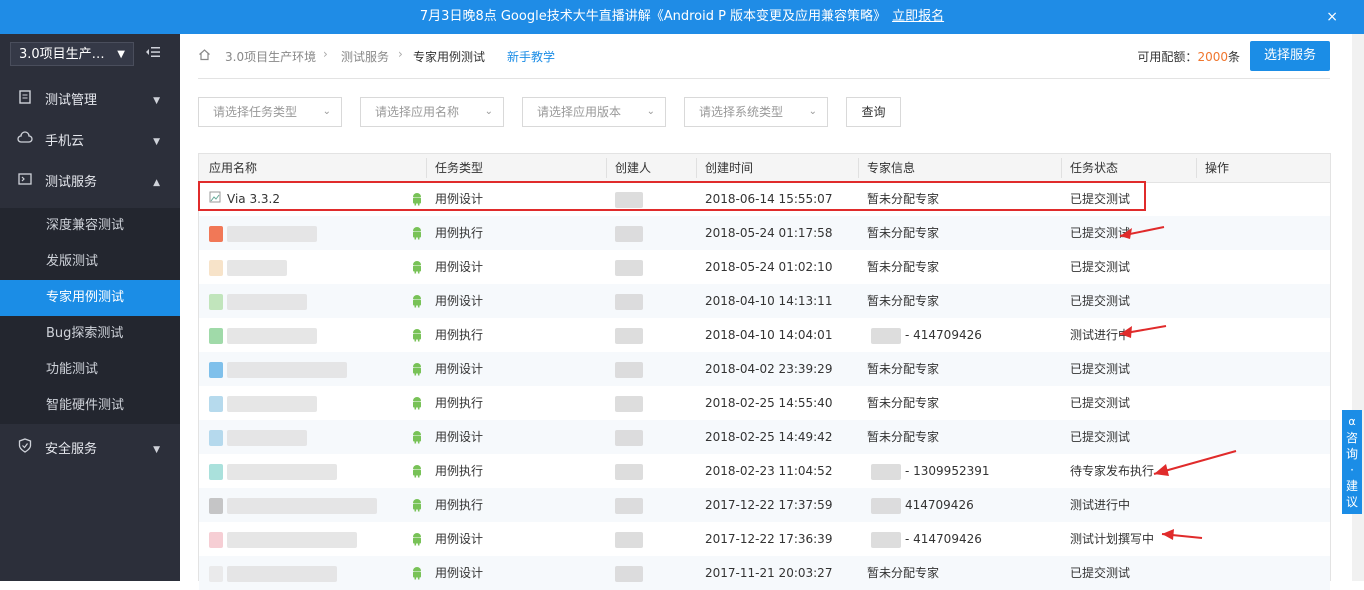 The image size is (1364, 590). Describe the element at coordinates (153, 52) in the screenshot. I see `collapse-menu-icon` at that location.